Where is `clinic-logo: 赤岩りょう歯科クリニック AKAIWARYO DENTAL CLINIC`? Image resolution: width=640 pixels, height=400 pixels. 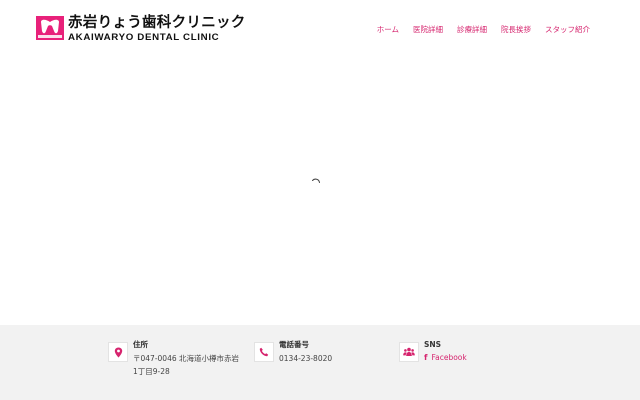 clinic-logo: 赤岩りょう歯科クリニック AKAIWARYO DENTAL CLINIC is located at coordinates (140, 28).